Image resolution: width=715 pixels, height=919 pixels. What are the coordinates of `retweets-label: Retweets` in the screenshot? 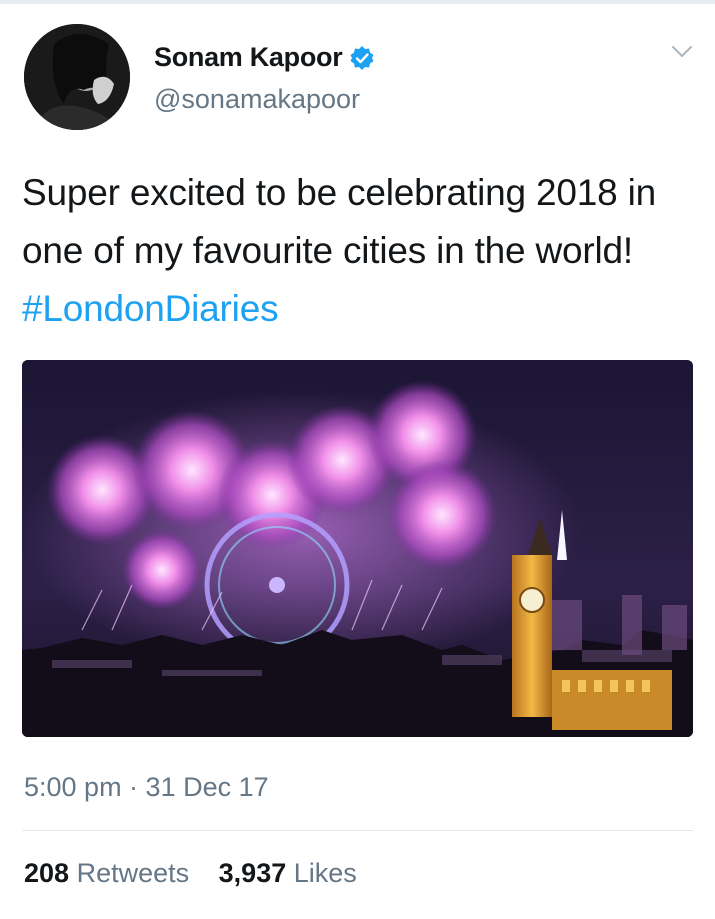 It's located at (133, 873).